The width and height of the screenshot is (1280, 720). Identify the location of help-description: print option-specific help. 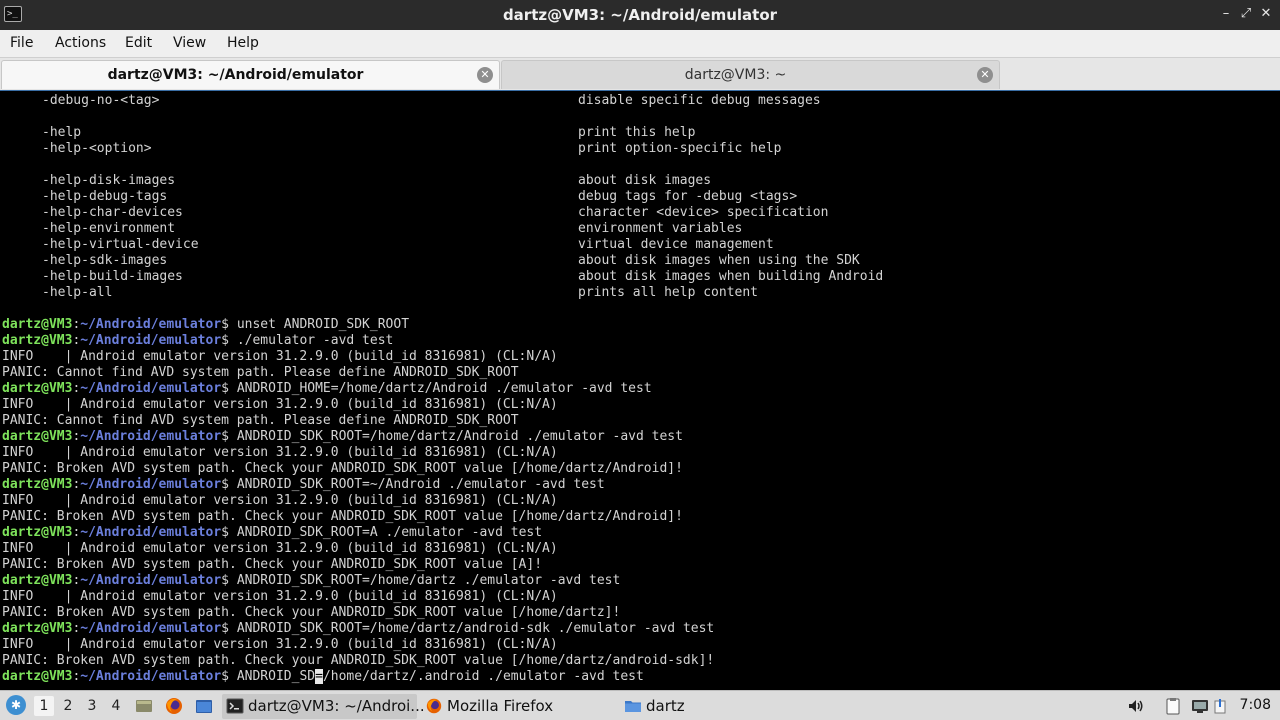
(680, 148).